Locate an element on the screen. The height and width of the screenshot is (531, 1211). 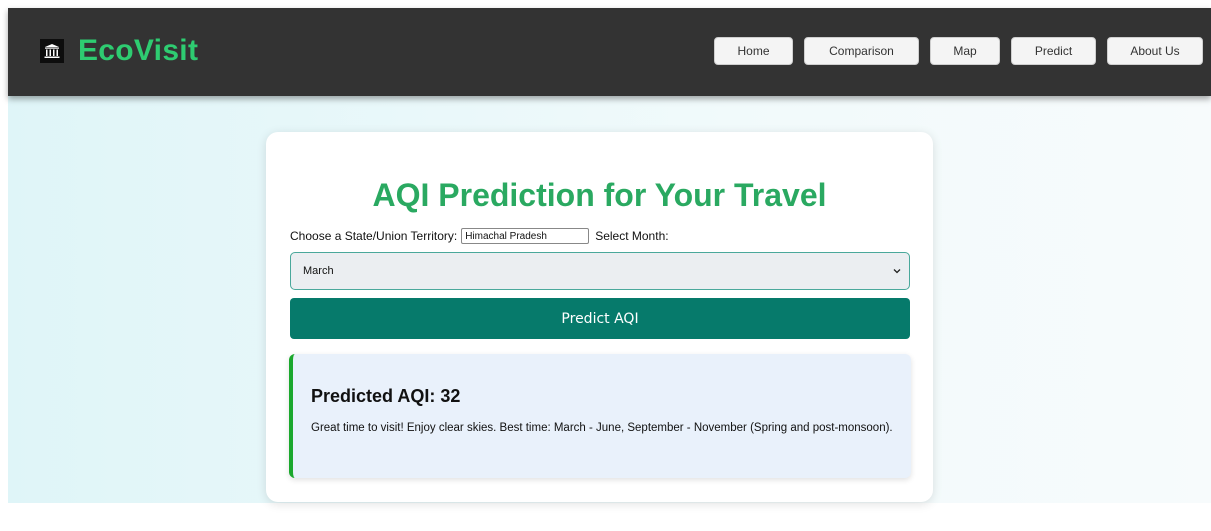
state-input is located at coordinates (525, 236).